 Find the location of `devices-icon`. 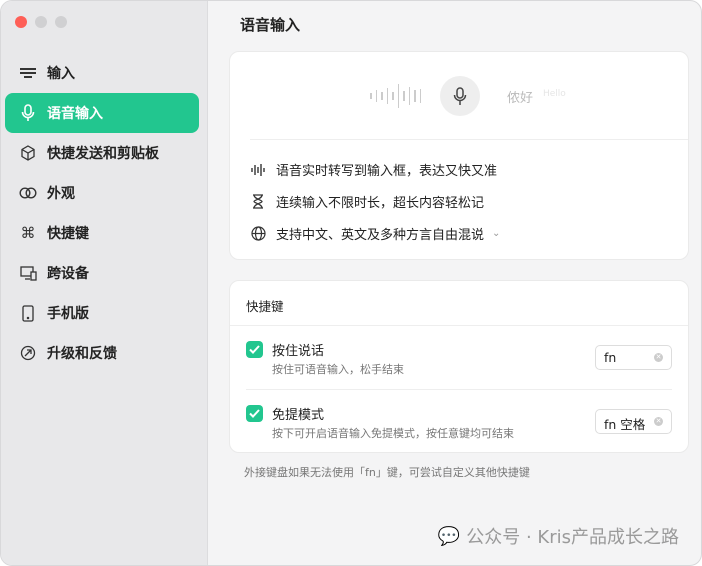

devices-icon is located at coordinates (28, 273).